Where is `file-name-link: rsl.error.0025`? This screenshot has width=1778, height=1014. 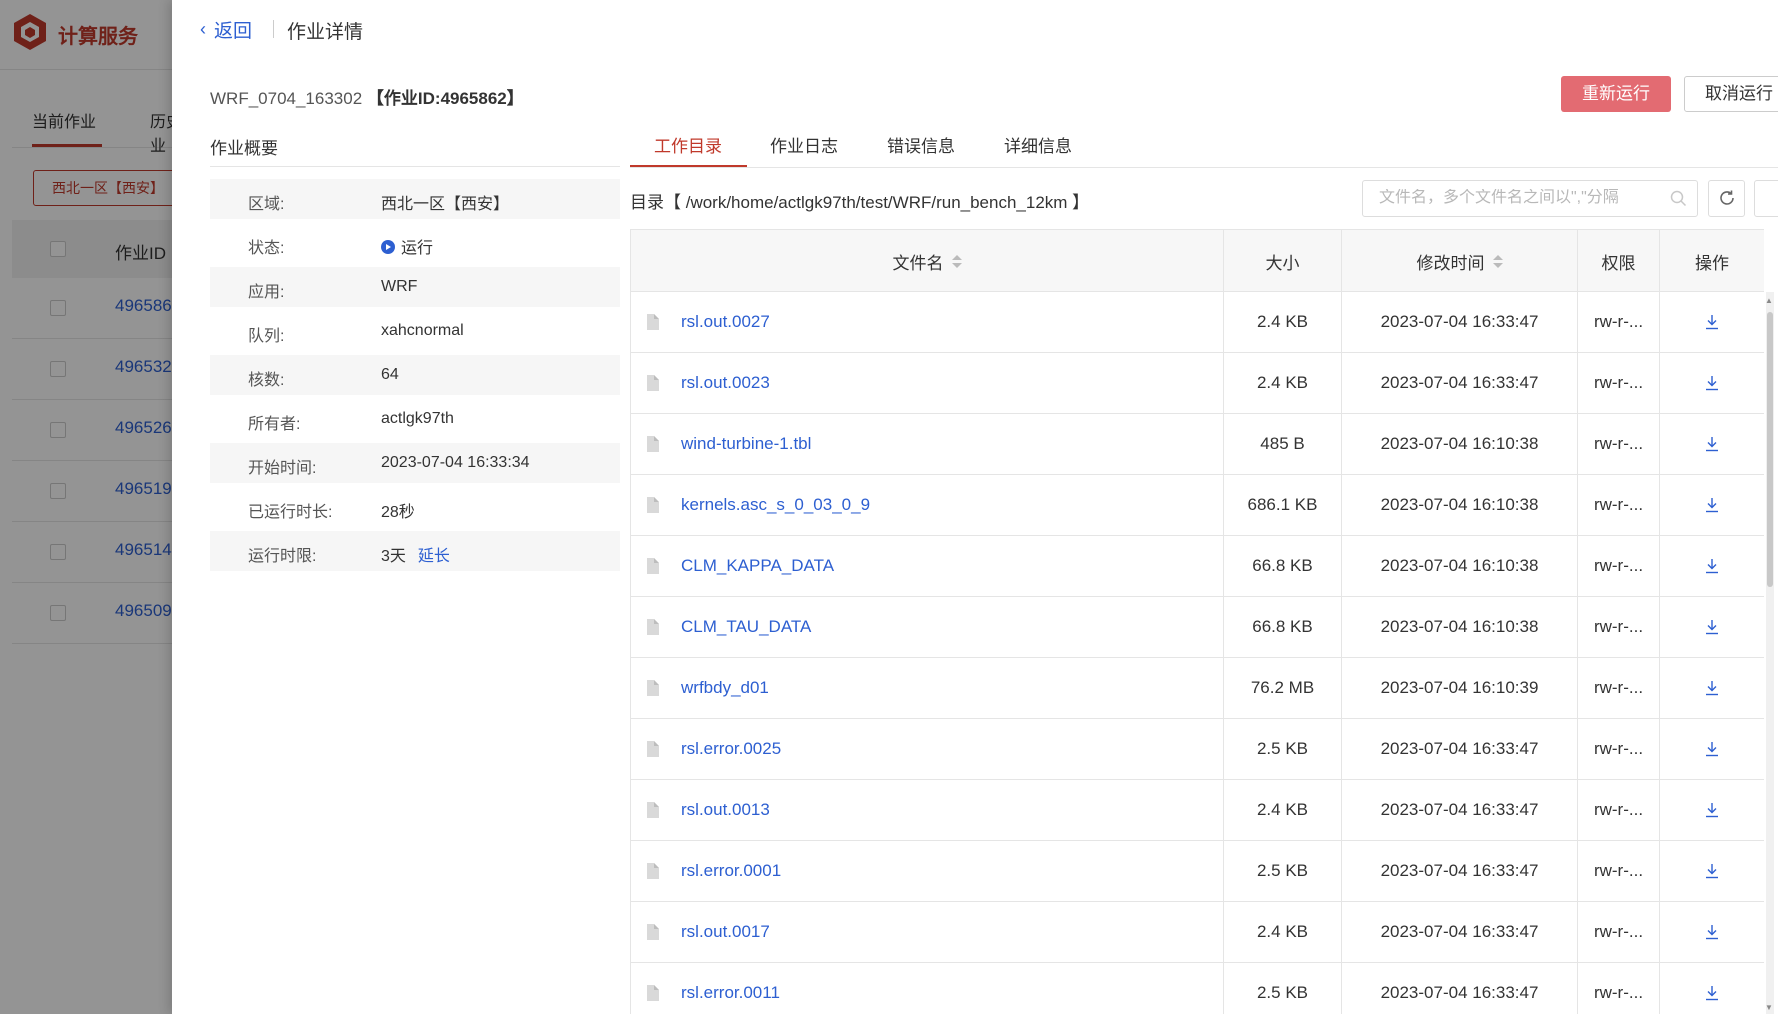
file-name-link: rsl.error.0025 is located at coordinates (731, 749).